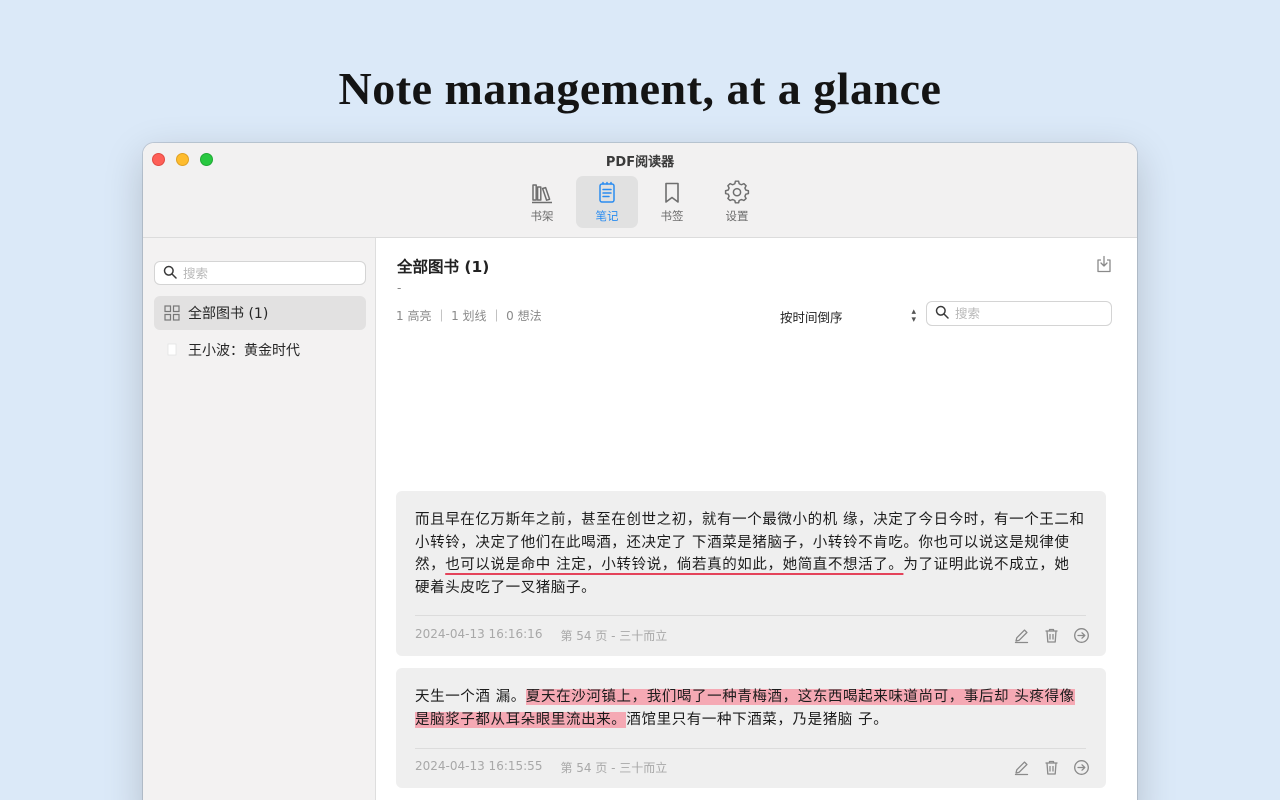 The height and width of the screenshot is (800, 1280). What do you see at coordinates (443, 267) in the screenshot?
I see `page-title: 全部图书 (1)` at bounding box center [443, 267].